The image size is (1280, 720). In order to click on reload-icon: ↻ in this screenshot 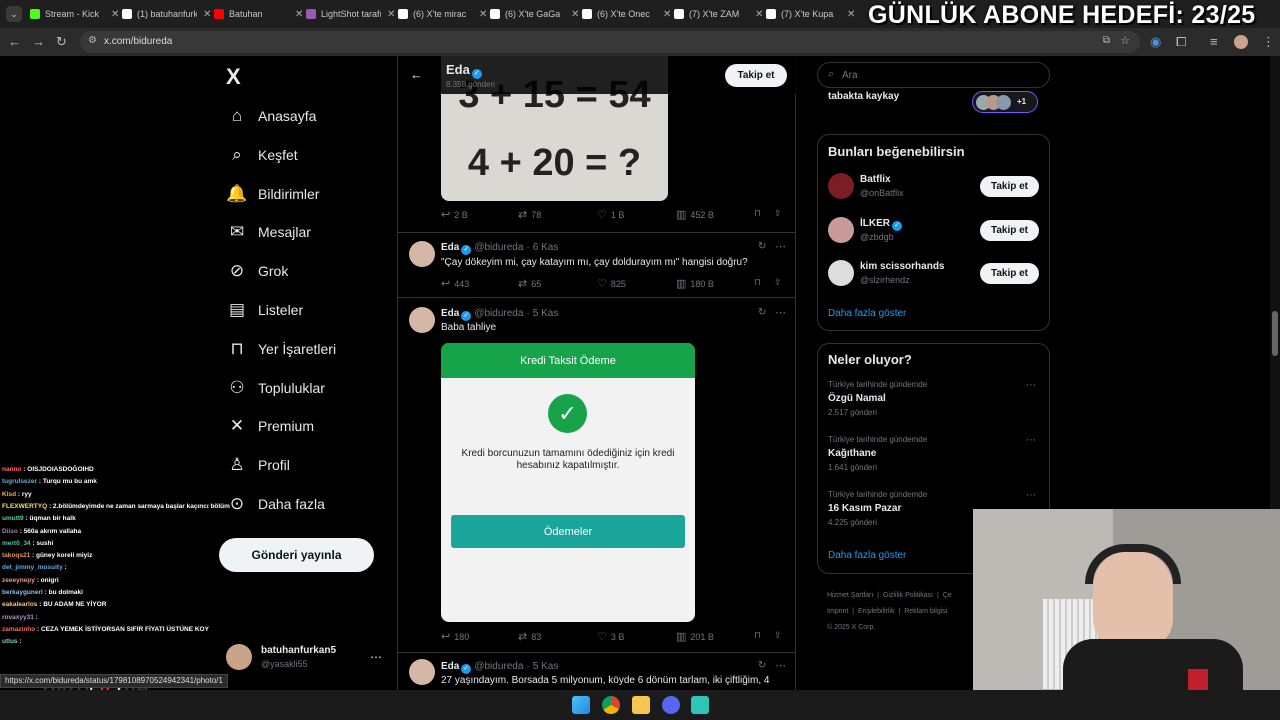, I will do `click(61, 42)`.